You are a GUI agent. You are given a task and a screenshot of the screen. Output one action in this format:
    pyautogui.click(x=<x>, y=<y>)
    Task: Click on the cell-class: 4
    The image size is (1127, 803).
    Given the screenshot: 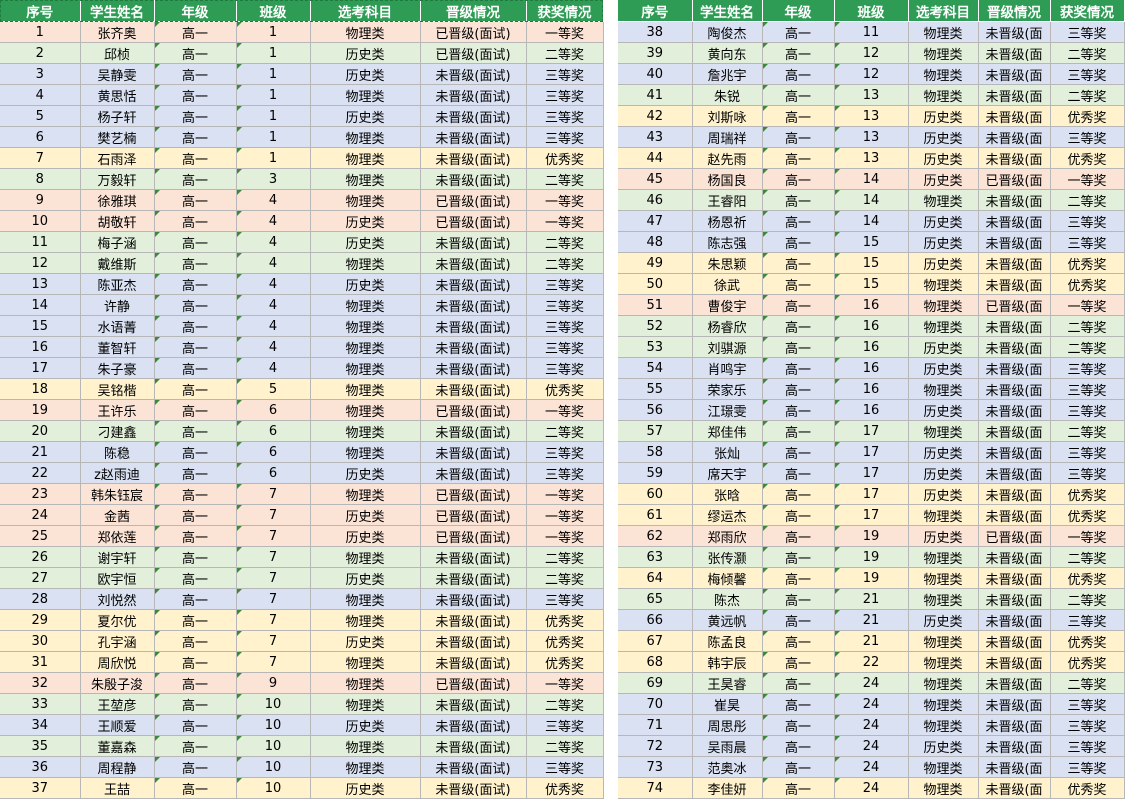 What is the action you would take?
    pyautogui.click(x=273, y=221)
    